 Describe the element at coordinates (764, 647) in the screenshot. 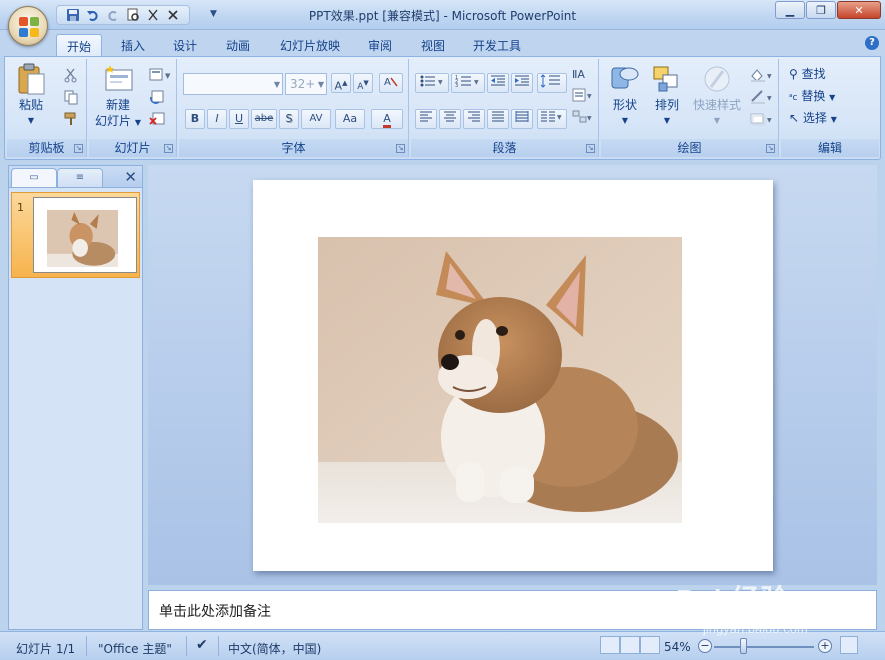

I see `zoom-slider-track` at that location.